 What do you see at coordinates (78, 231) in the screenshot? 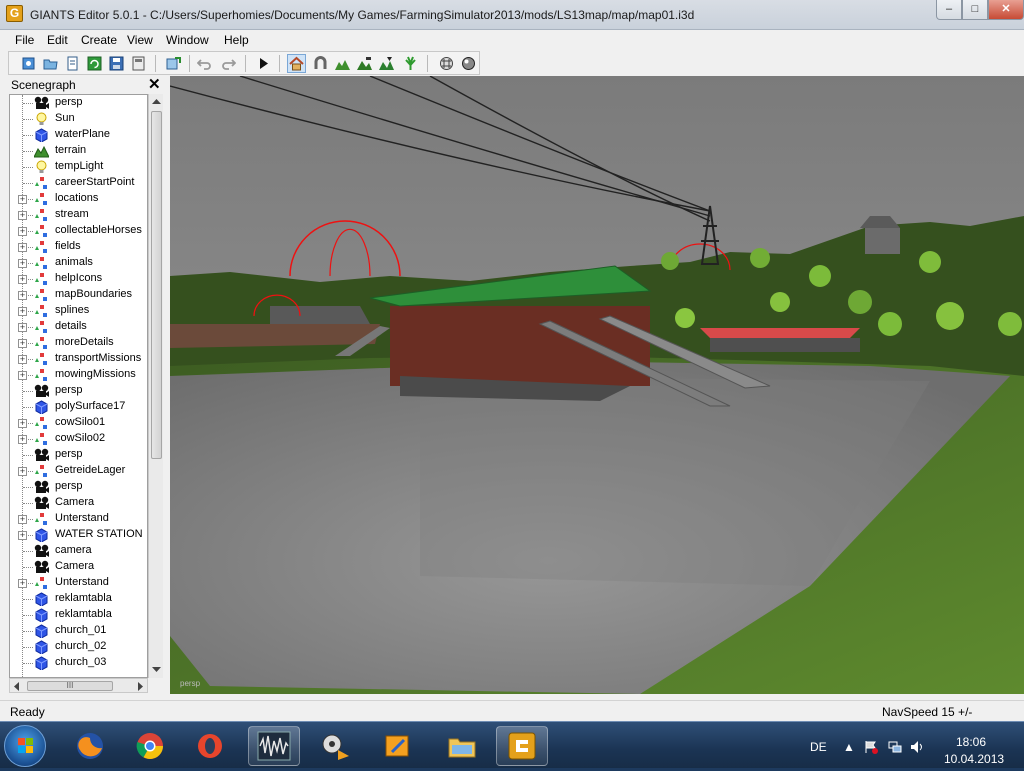
I see `tree-node: + collectableHorses` at bounding box center [78, 231].